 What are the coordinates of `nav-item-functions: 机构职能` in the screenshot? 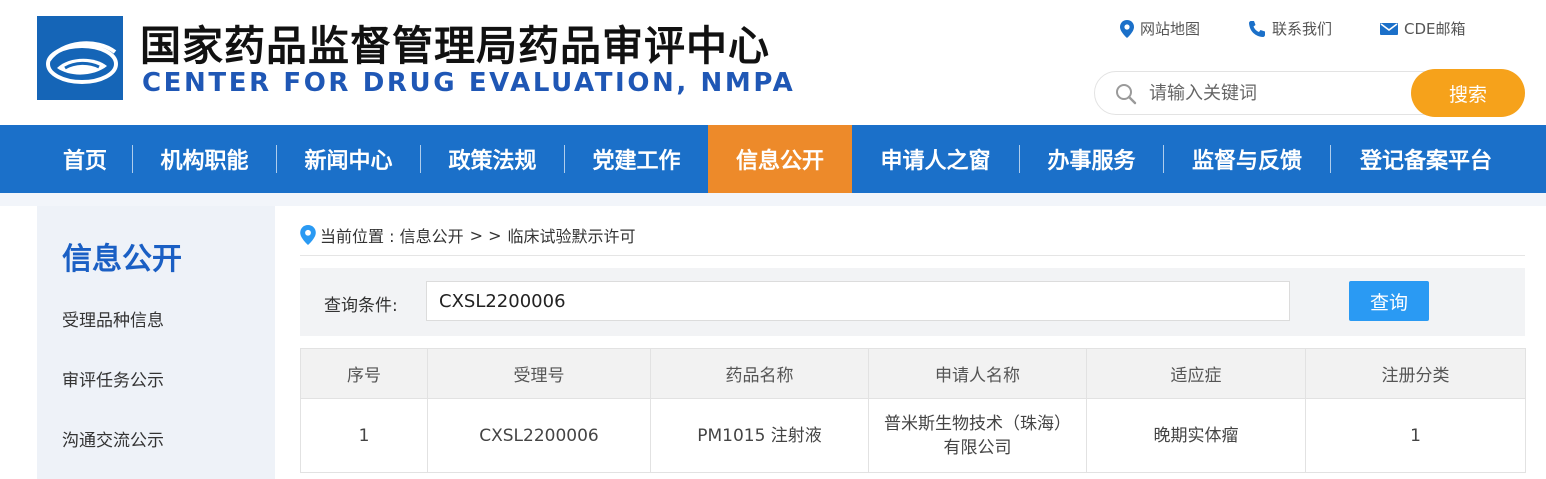 It's located at (204, 159).